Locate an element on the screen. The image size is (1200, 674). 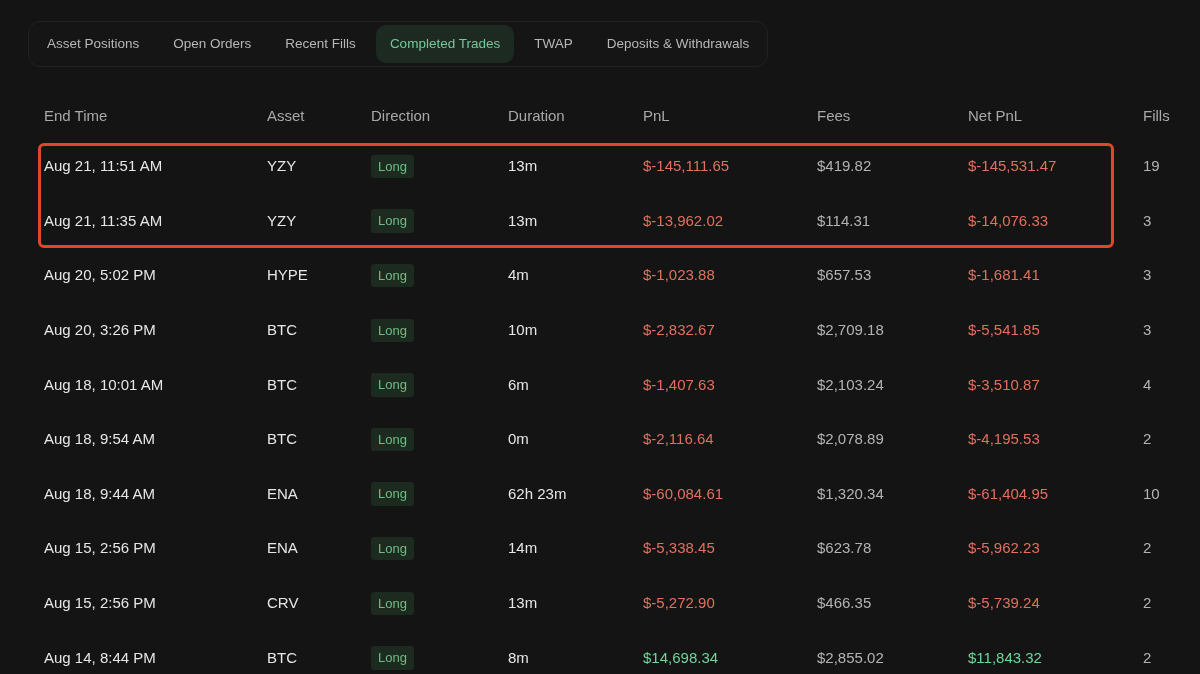
table-cell: $466.35 is located at coordinates (844, 603).